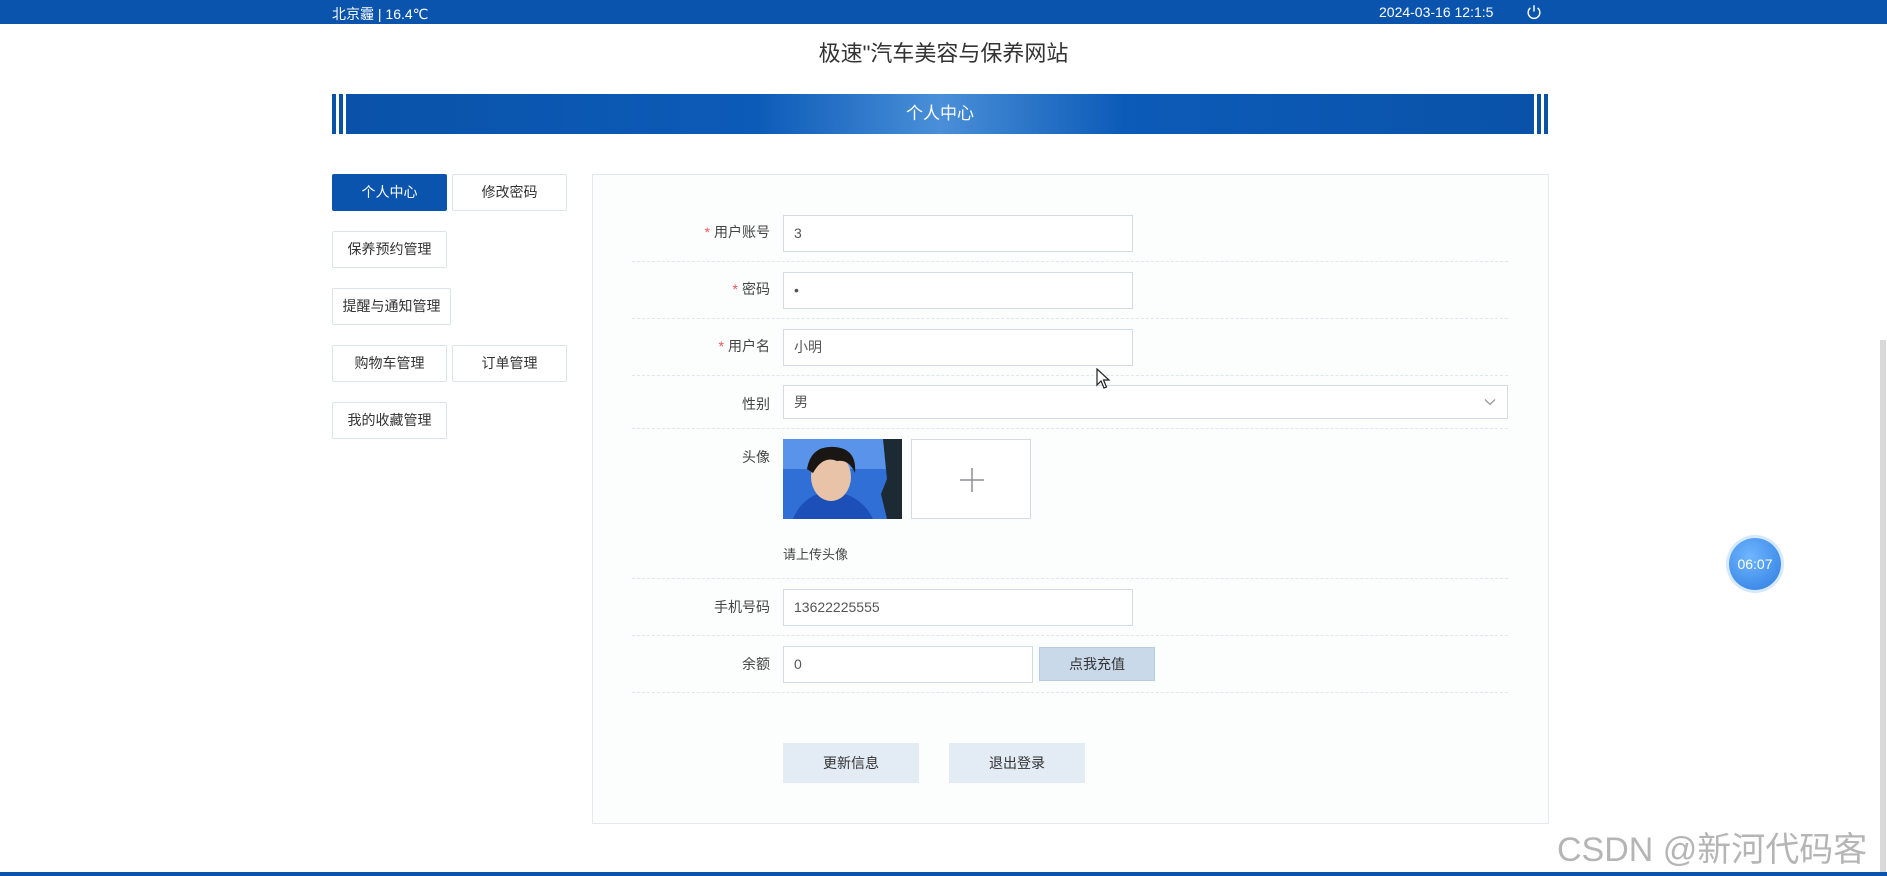 This screenshot has width=1887, height=876. Describe the element at coordinates (756, 404) in the screenshot. I see `gender-label: 性别` at that location.